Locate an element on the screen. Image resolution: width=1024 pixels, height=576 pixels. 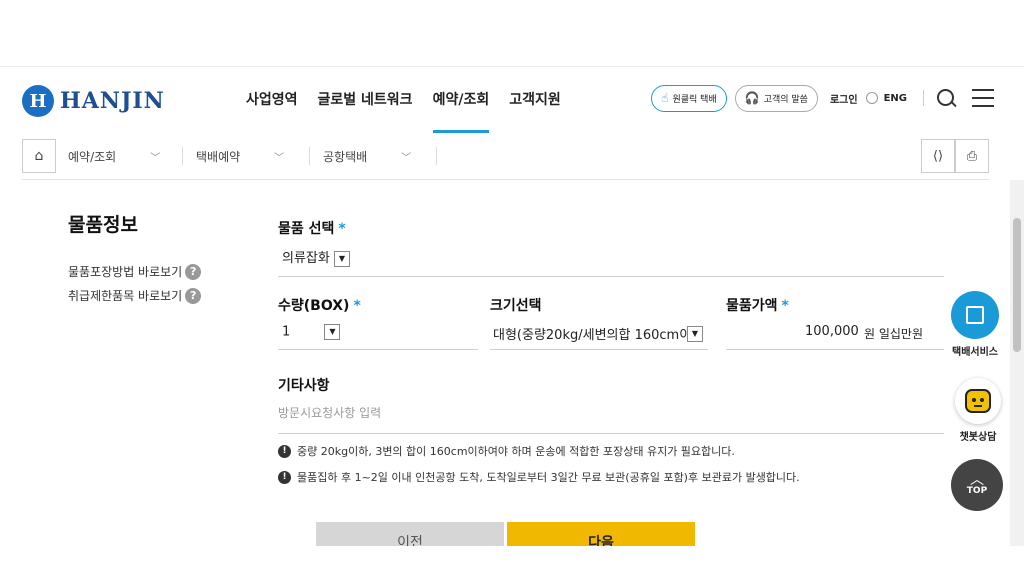
oneclick-parcel-button: ☝ 원클릭 택배 is located at coordinates (689, 98).